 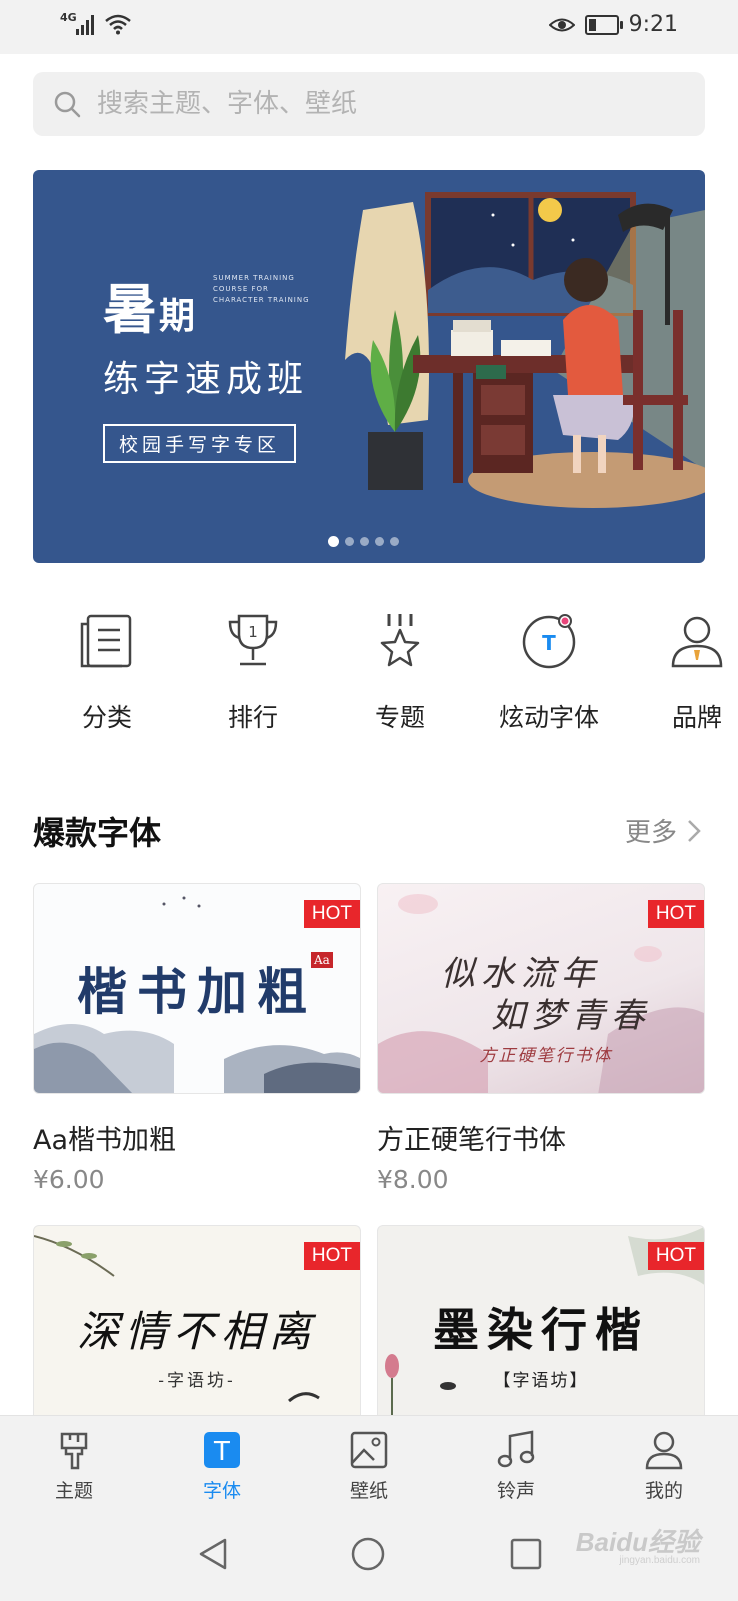 I want to click on font-preview-subtitle: 【字语坊】, so click(x=541, y=1381).